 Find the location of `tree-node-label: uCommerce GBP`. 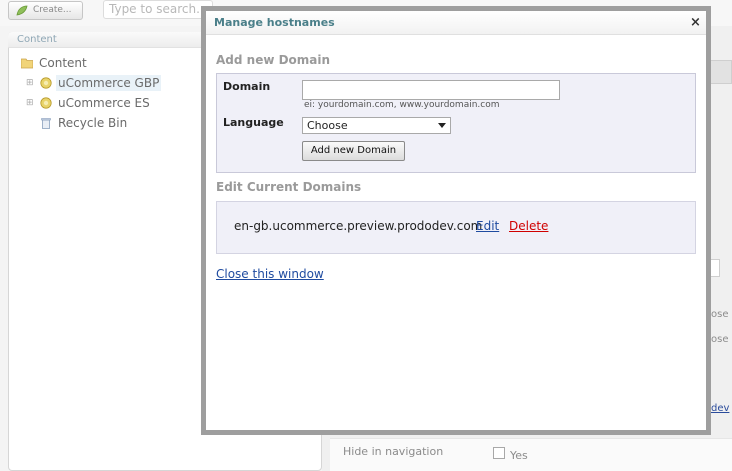

tree-node-label: uCommerce GBP is located at coordinates (109, 83).